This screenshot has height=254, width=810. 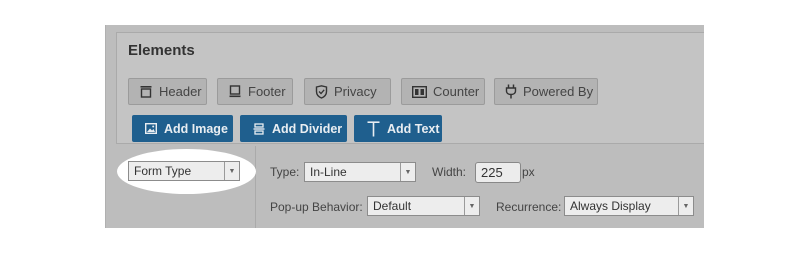 What do you see at coordinates (373, 128) in the screenshot?
I see `text-icon` at bounding box center [373, 128].